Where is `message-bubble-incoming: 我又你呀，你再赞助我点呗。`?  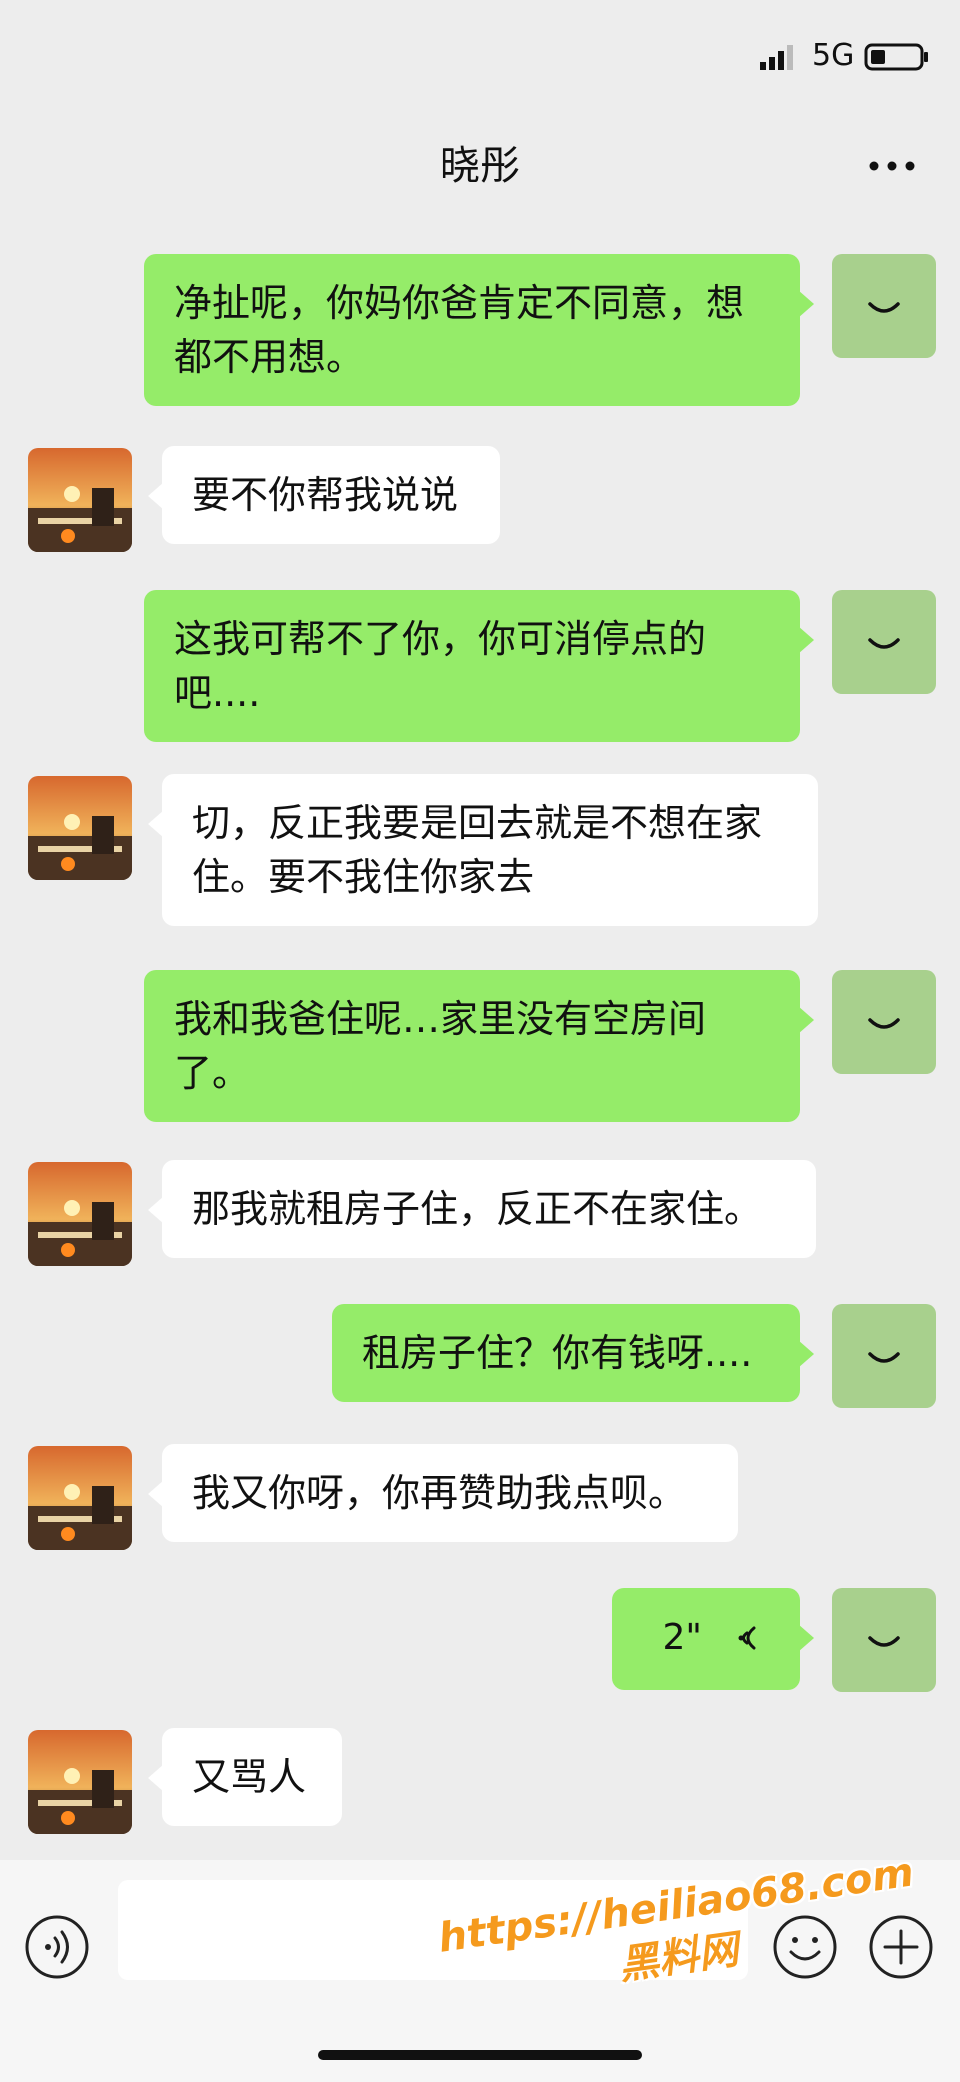
message-bubble-incoming: 我又你呀，你再赞助我点呗。 is located at coordinates (443, 1493).